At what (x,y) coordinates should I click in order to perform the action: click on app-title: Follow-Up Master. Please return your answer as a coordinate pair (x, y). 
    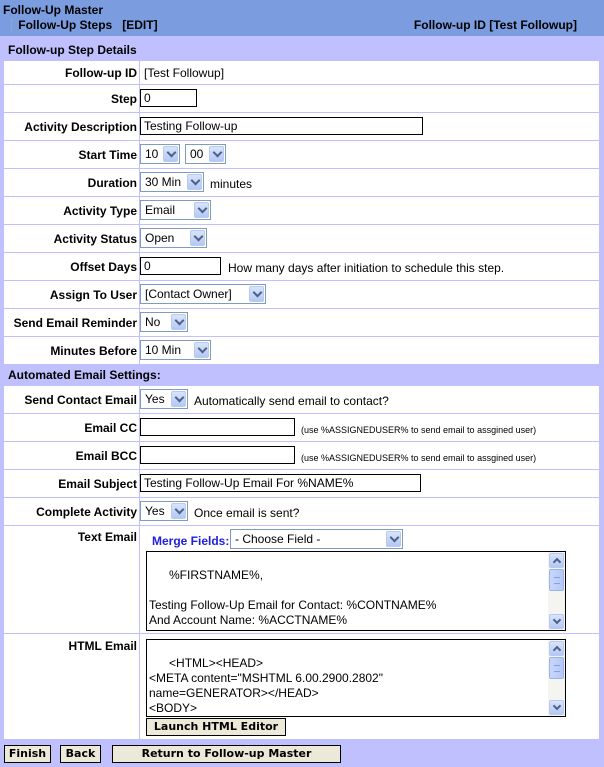
    Looking at the image, I should click on (53, 10).